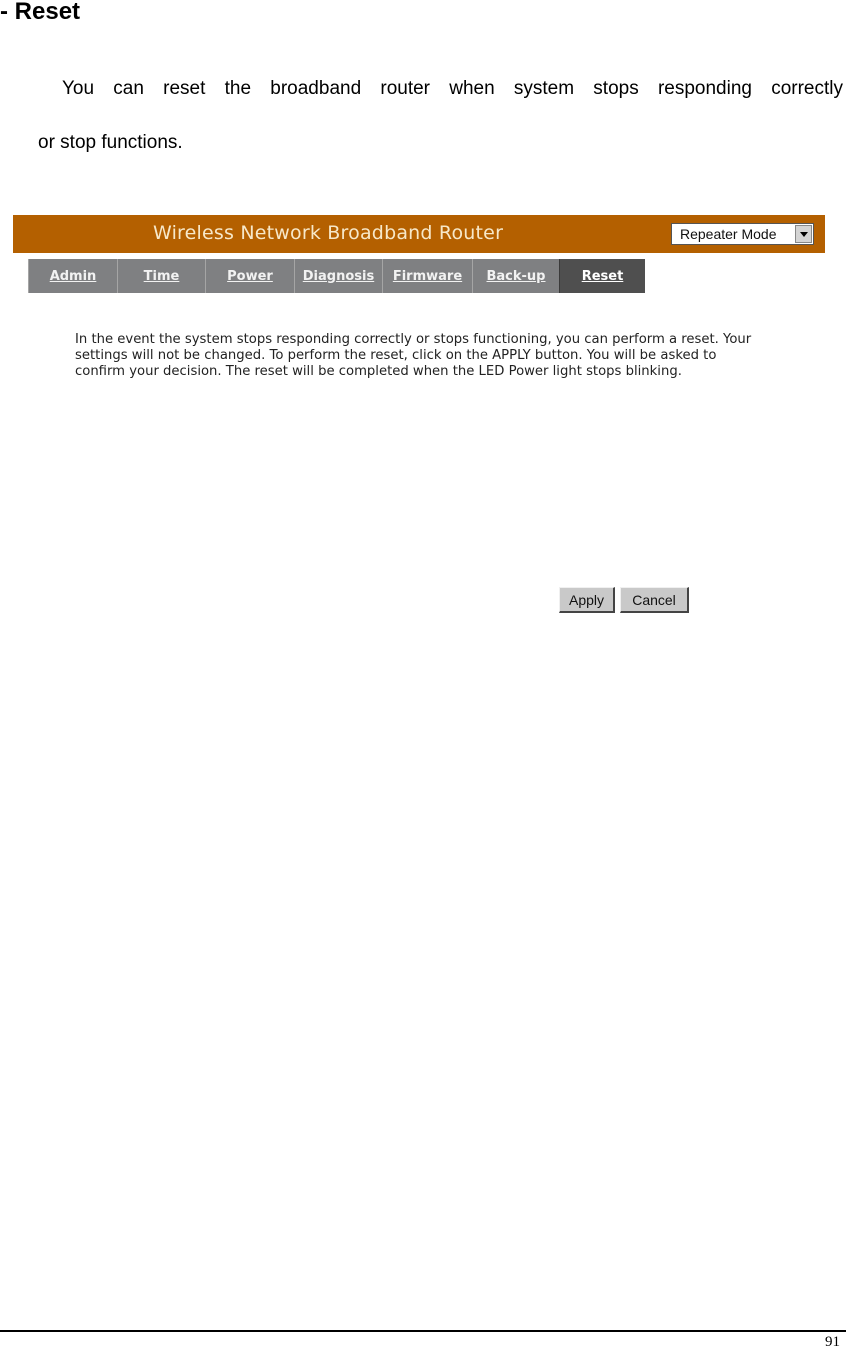 The image size is (846, 1351). Describe the element at coordinates (423, 1331) in the screenshot. I see `footer-divider` at that location.